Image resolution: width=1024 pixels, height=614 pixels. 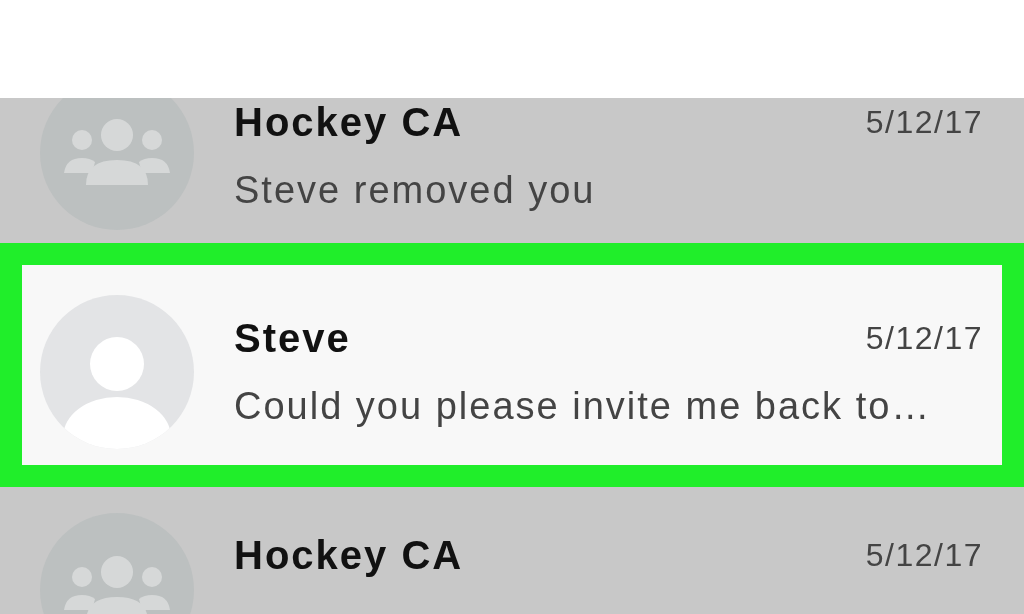 I want to click on message-preview: Steve removed you, so click(x=415, y=190).